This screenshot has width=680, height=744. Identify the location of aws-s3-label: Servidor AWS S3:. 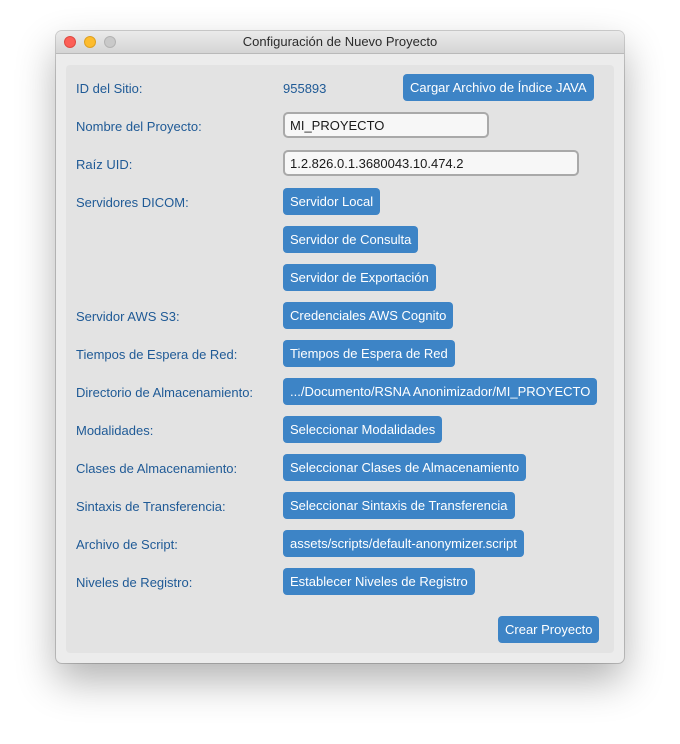
(128, 316).